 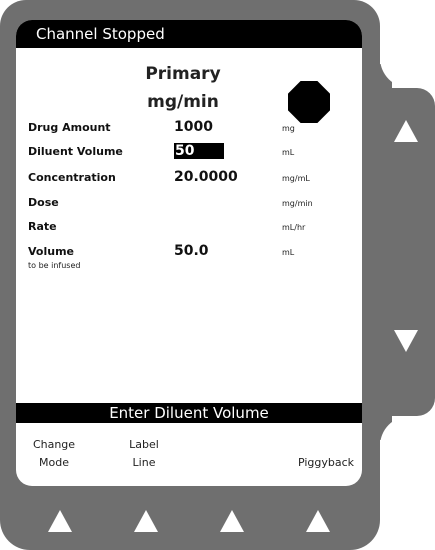 What do you see at coordinates (75, 151) in the screenshot?
I see `row-label: Diluent Volume` at bounding box center [75, 151].